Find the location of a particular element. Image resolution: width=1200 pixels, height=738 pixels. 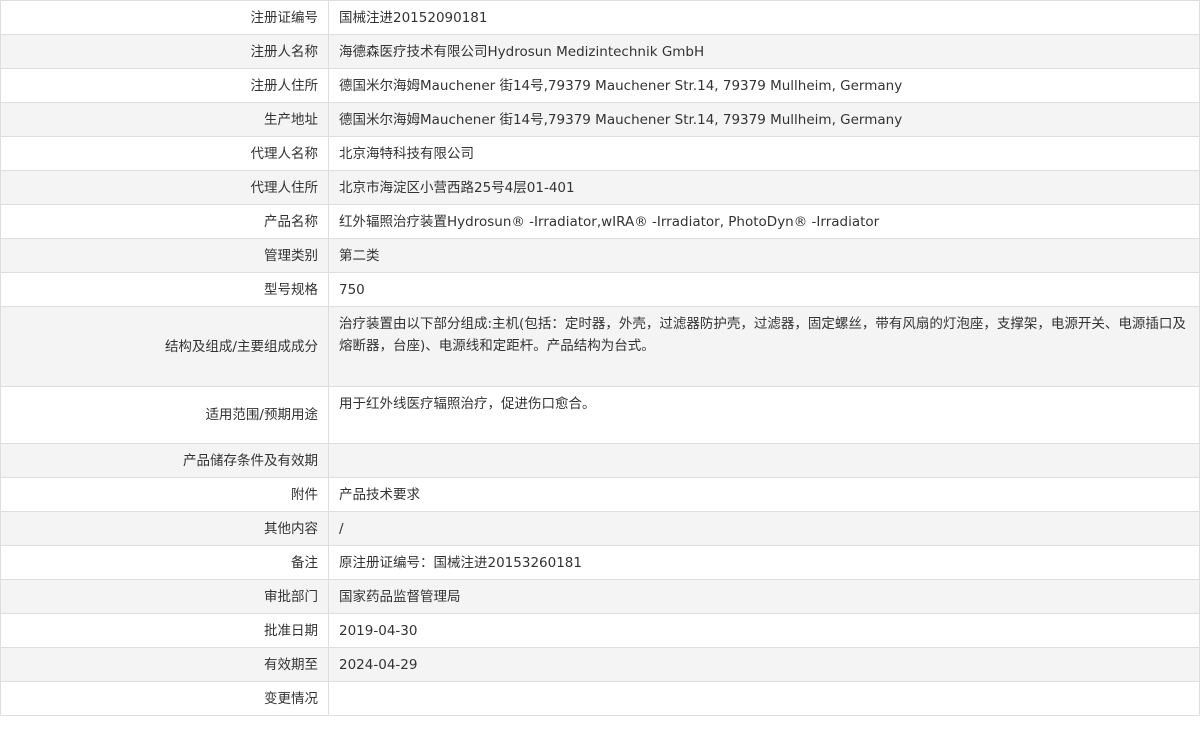

field-label: 注册人名称 is located at coordinates (164, 51).